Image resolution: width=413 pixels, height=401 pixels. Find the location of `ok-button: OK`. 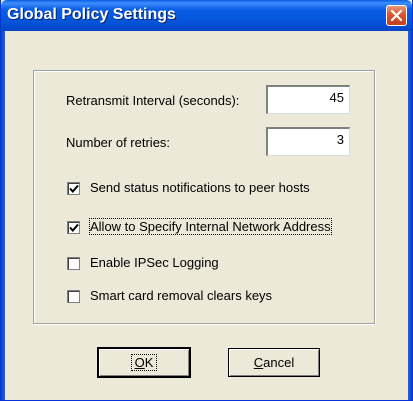

ok-button: OK is located at coordinates (144, 362).